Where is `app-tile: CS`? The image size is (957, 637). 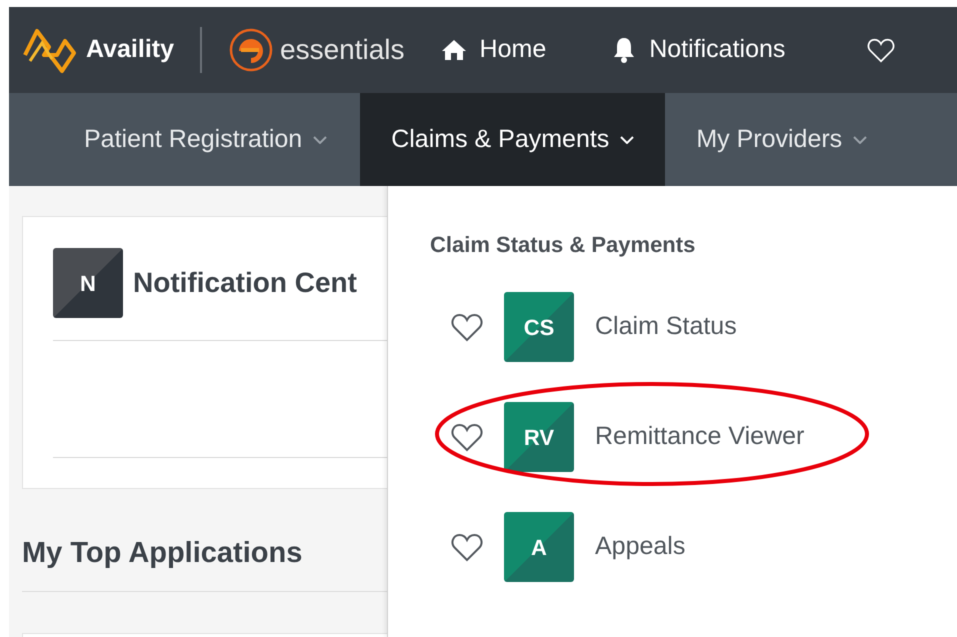
app-tile: CS is located at coordinates (539, 327).